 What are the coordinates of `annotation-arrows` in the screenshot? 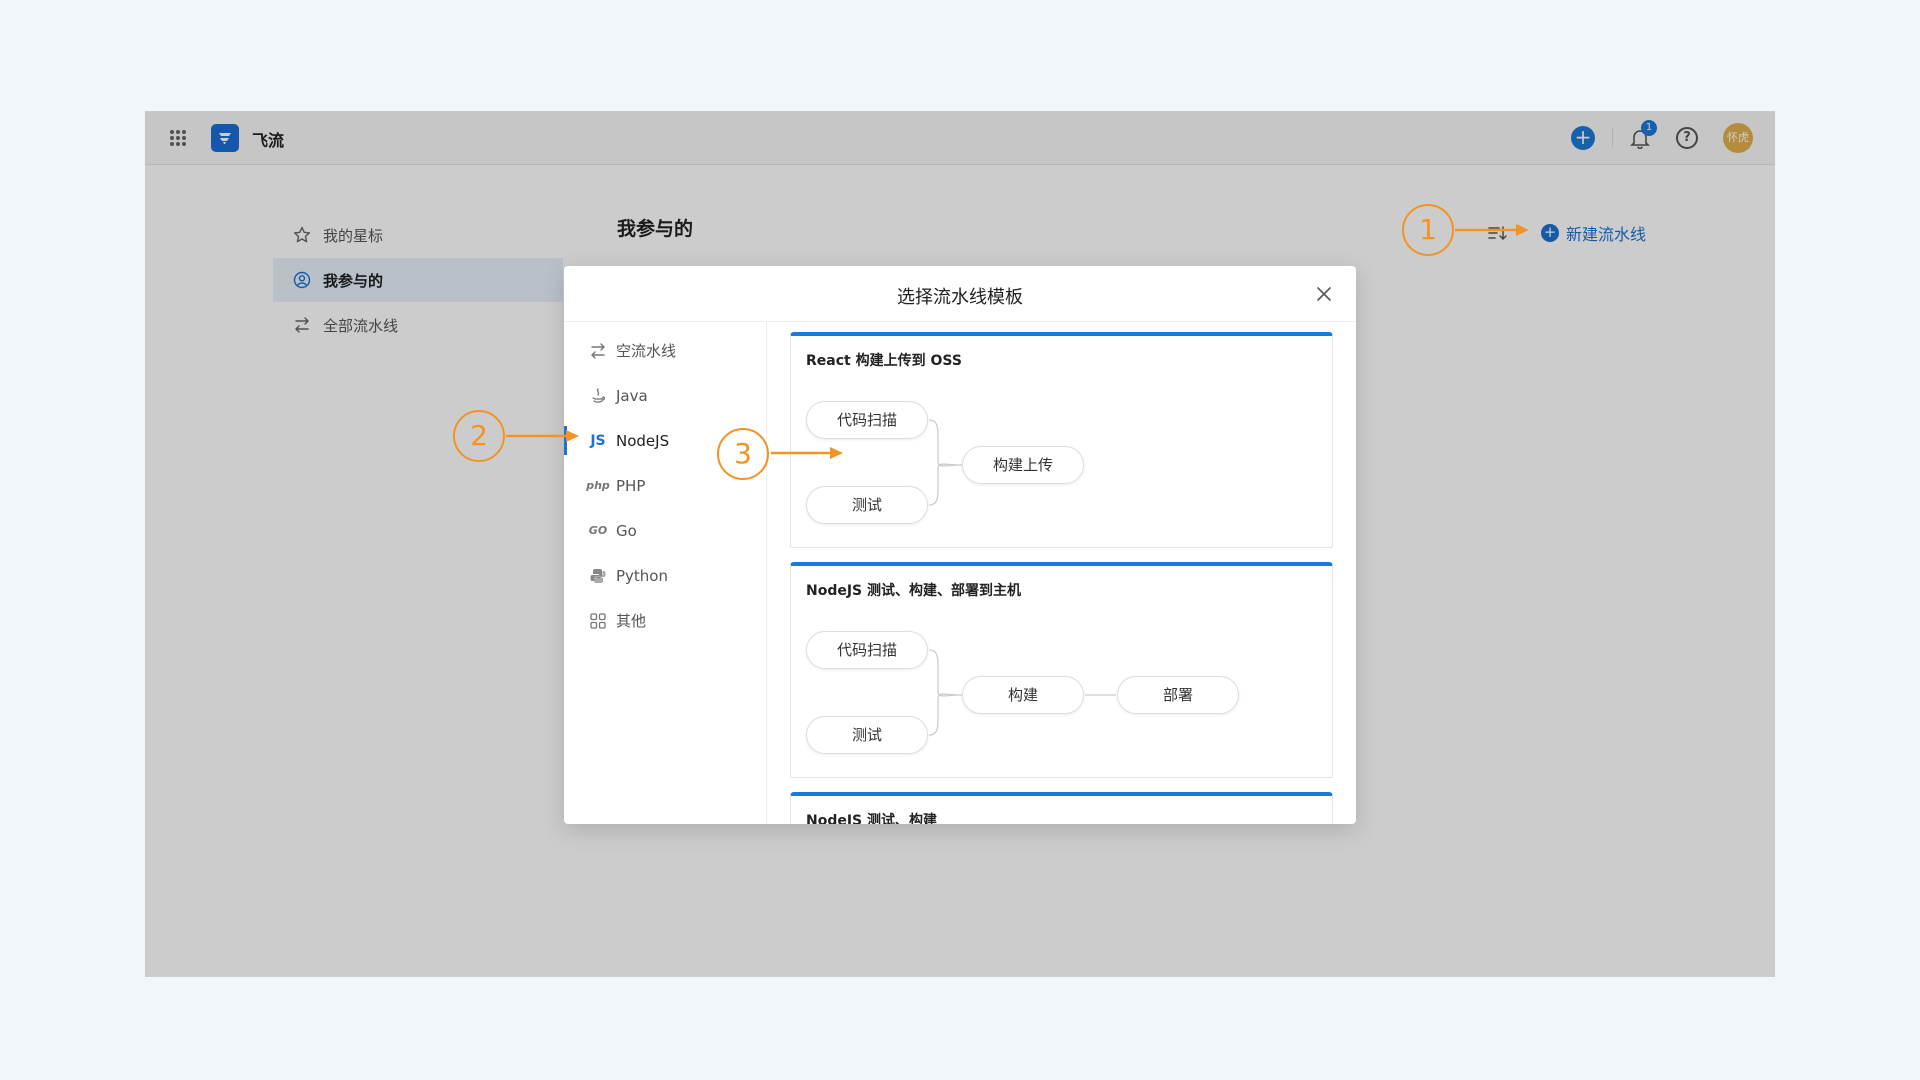 It's located at (1017, 341).